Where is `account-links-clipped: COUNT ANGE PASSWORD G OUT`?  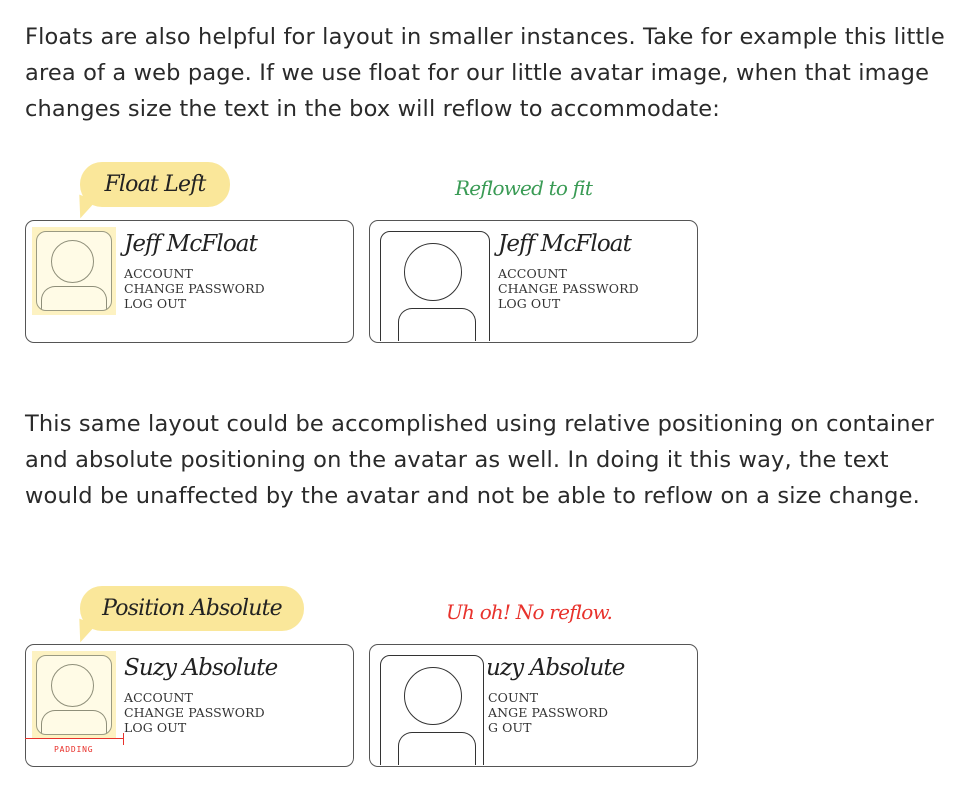
account-links-clipped: COUNT ANGE PASSWORD G OUT is located at coordinates (548, 712).